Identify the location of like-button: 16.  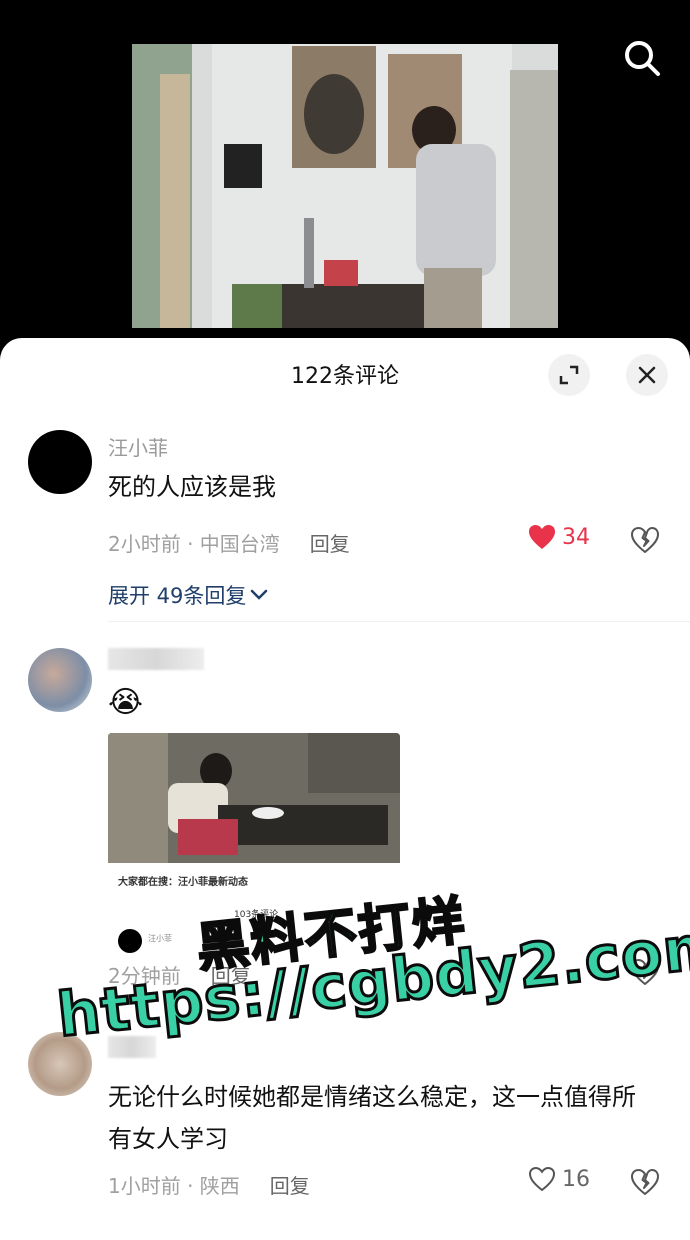
(559, 1179).